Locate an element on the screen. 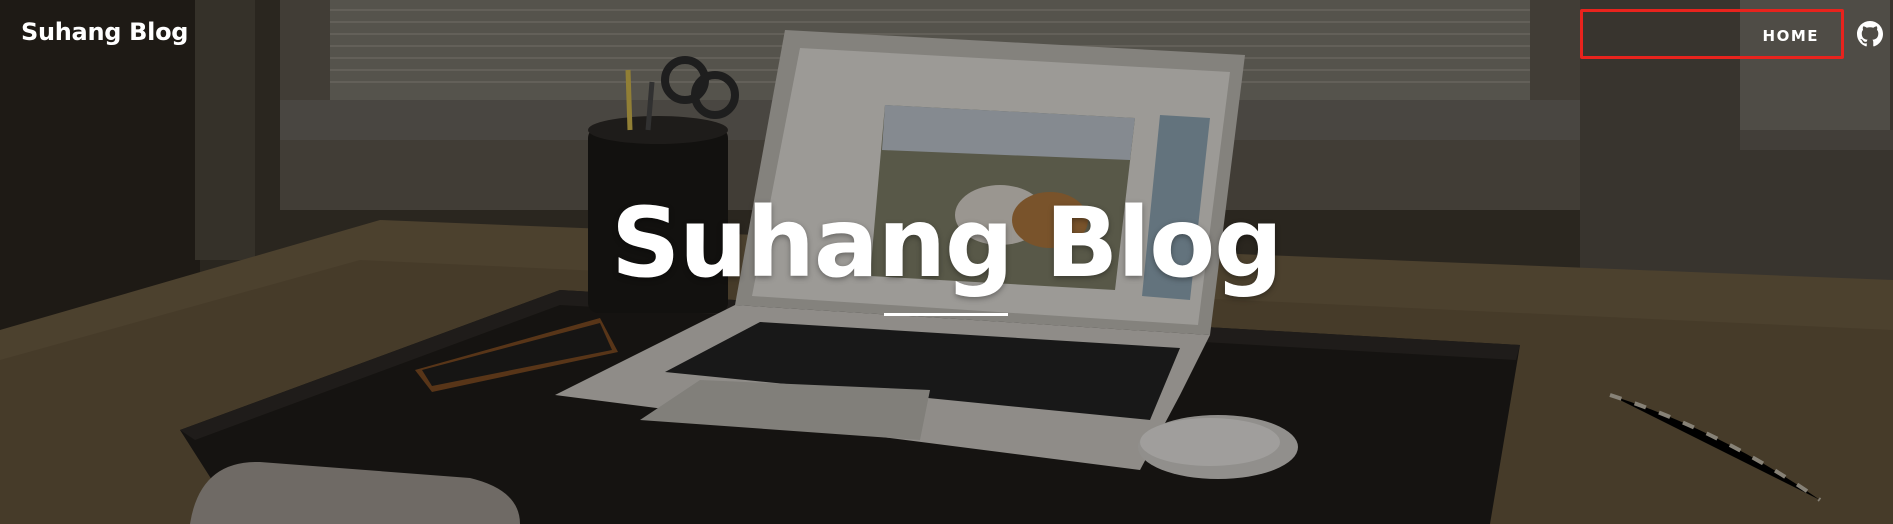 Image resolution: width=1893 pixels, height=524 pixels. nav-home-link: HOME is located at coordinates (1712, 34).